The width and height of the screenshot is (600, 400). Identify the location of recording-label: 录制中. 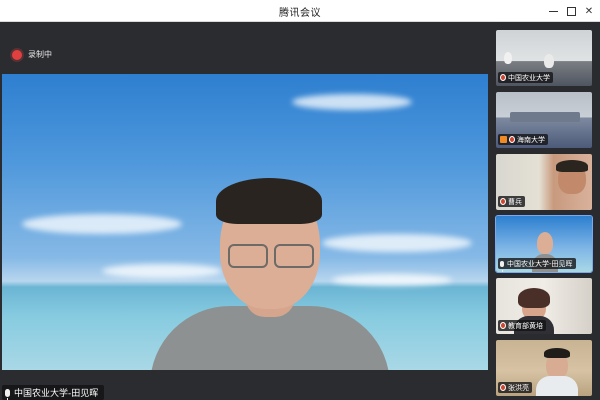
(40, 54).